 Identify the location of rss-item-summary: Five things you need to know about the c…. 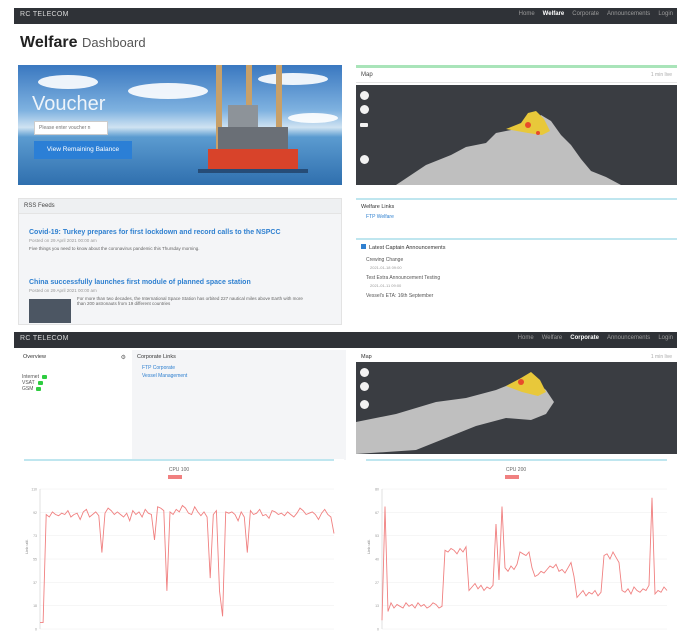
(114, 248).